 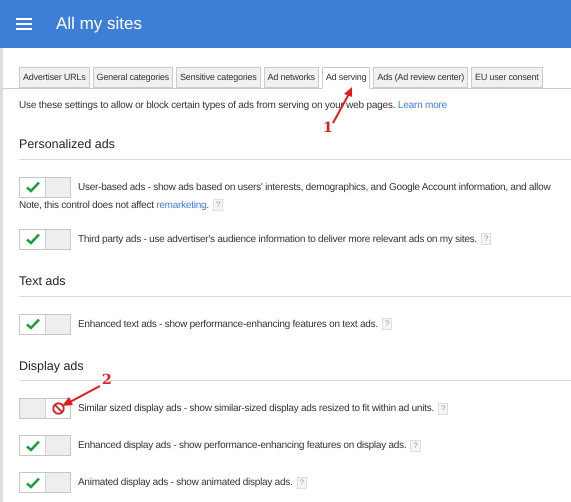 What do you see at coordinates (314, 187) in the screenshot?
I see `setting-description: User-based ads - show ads based on users' interests, demographics, and Google Account information, and allow` at bounding box center [314, 187].